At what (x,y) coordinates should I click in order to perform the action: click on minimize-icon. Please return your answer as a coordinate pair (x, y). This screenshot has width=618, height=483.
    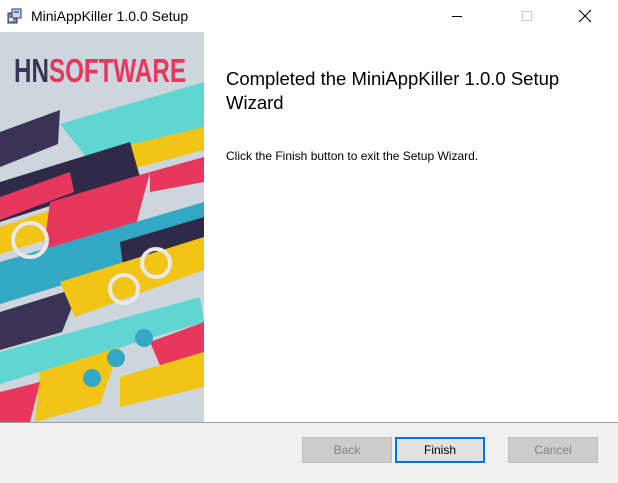
    Looking at the image, I should click on (457, 16).